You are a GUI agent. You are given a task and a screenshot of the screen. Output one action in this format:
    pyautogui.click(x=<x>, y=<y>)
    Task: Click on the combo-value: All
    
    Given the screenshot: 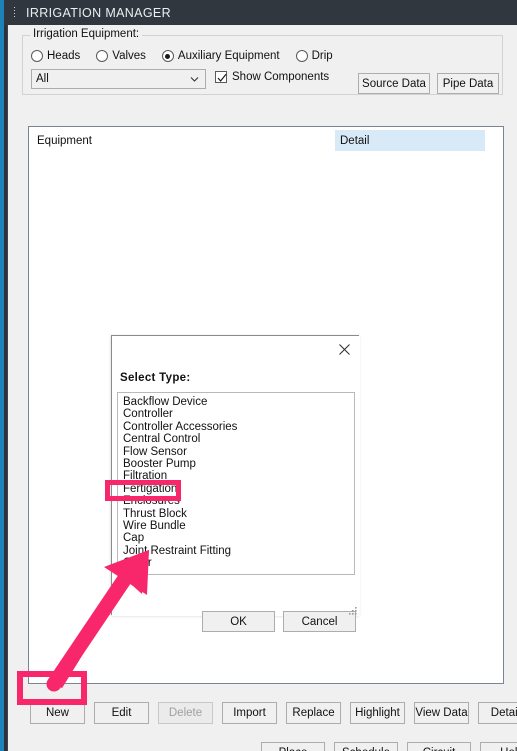 What is the action you would take?
    pyautogui.click(x=42, y=79)
    